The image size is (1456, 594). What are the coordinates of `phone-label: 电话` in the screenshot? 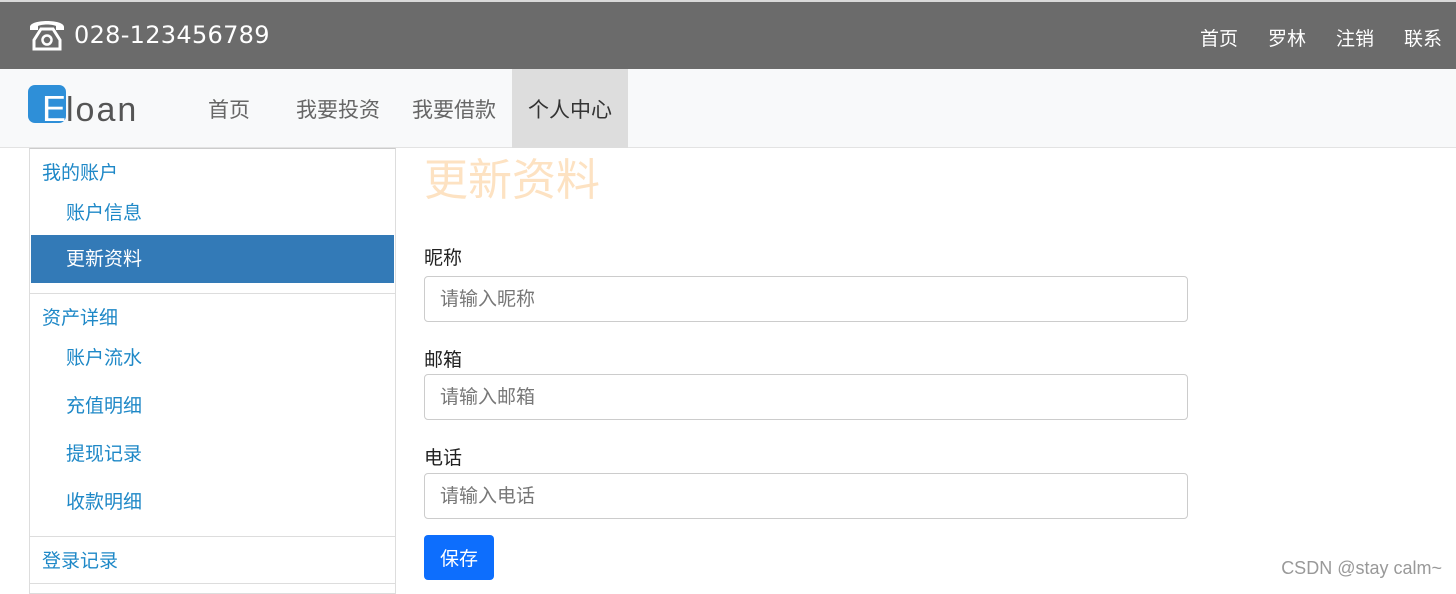 It's located at (443, 458).